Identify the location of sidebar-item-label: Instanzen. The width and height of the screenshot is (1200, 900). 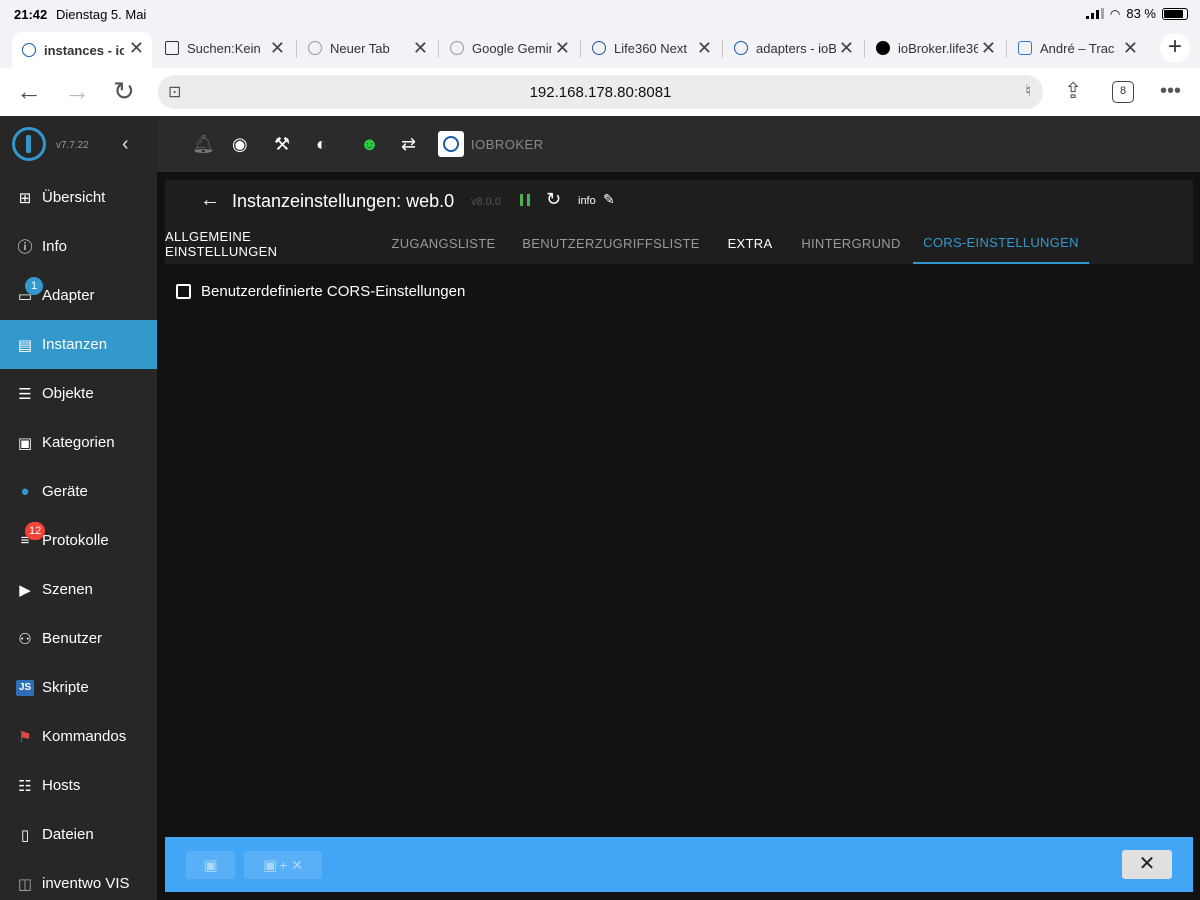
(75, 344).